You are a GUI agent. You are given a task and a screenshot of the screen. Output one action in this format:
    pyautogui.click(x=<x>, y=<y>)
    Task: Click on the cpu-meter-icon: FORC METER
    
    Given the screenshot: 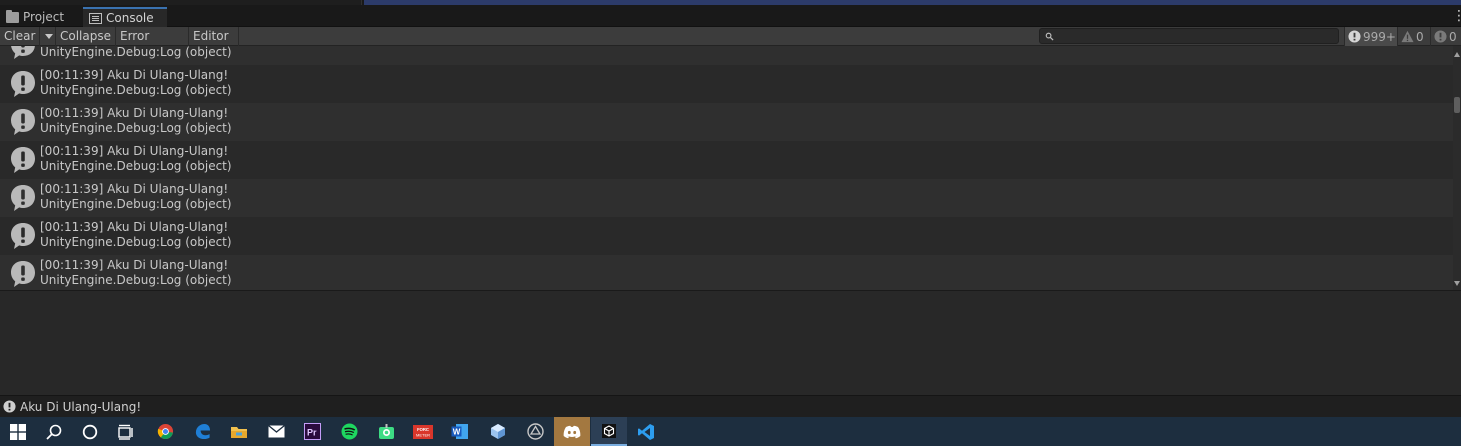 What is the action you would take?
    pyautogui.click(x=423, y=431)
    